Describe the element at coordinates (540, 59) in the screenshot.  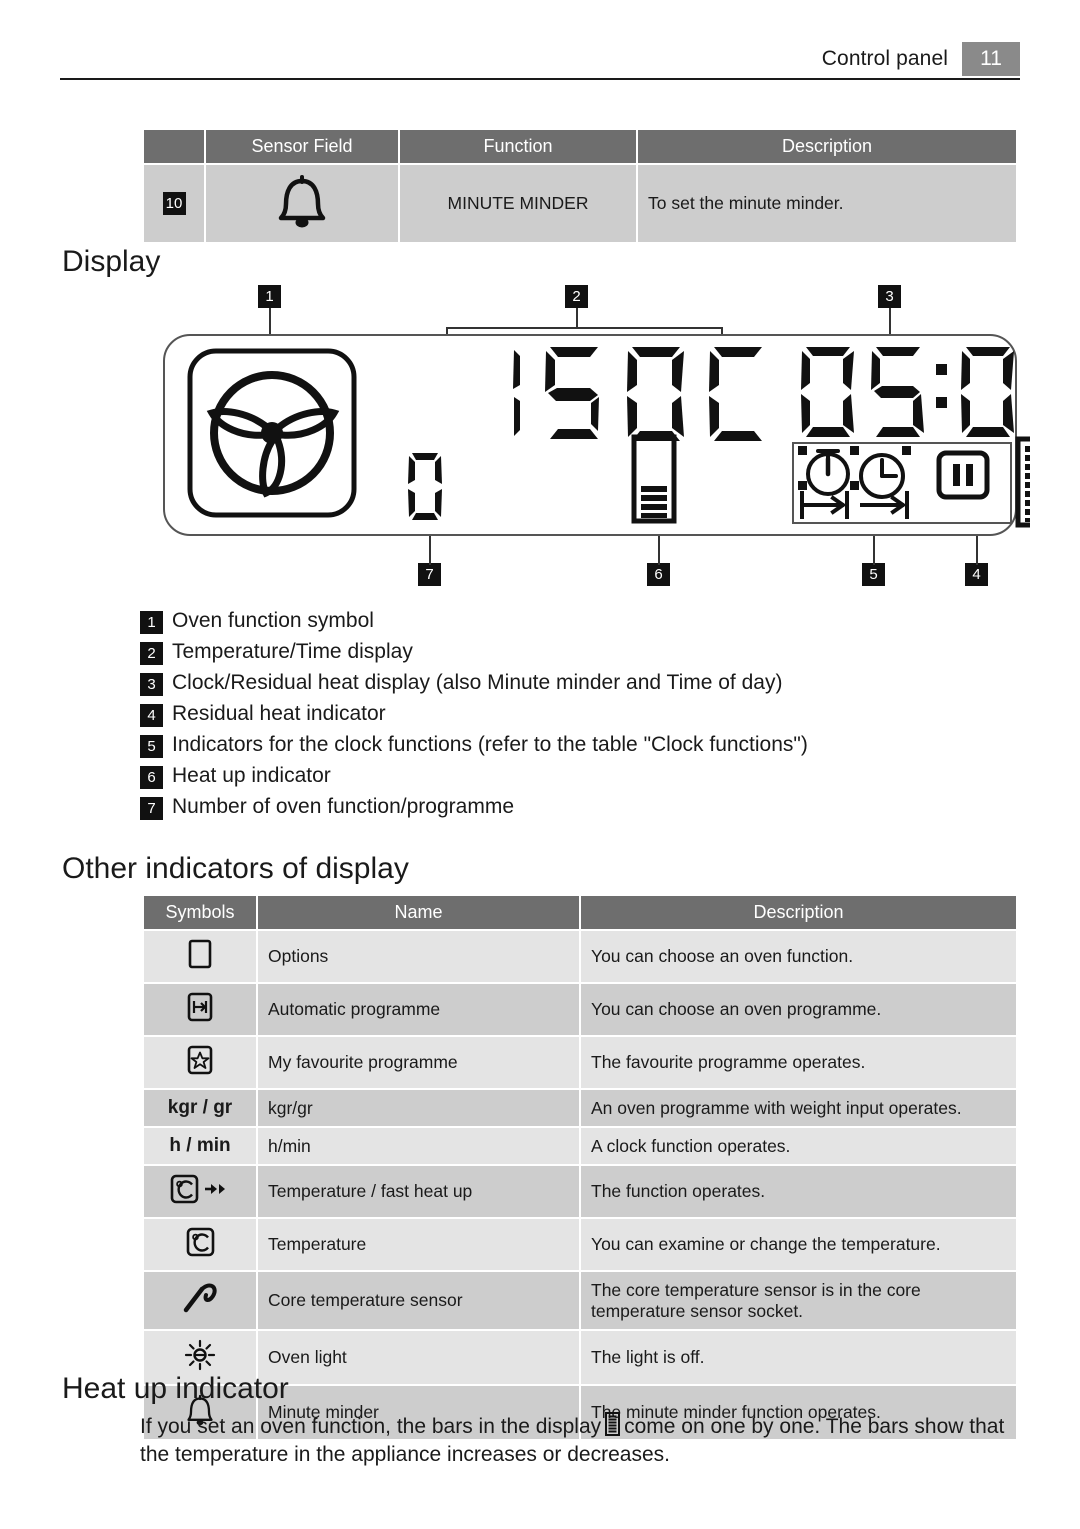
I see `page-header: Control panel 11` at that location.